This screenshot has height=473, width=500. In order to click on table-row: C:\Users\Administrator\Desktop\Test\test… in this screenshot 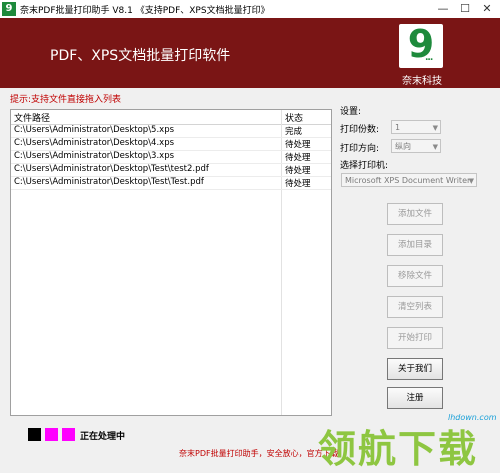, I will do `click(171, 170)`.